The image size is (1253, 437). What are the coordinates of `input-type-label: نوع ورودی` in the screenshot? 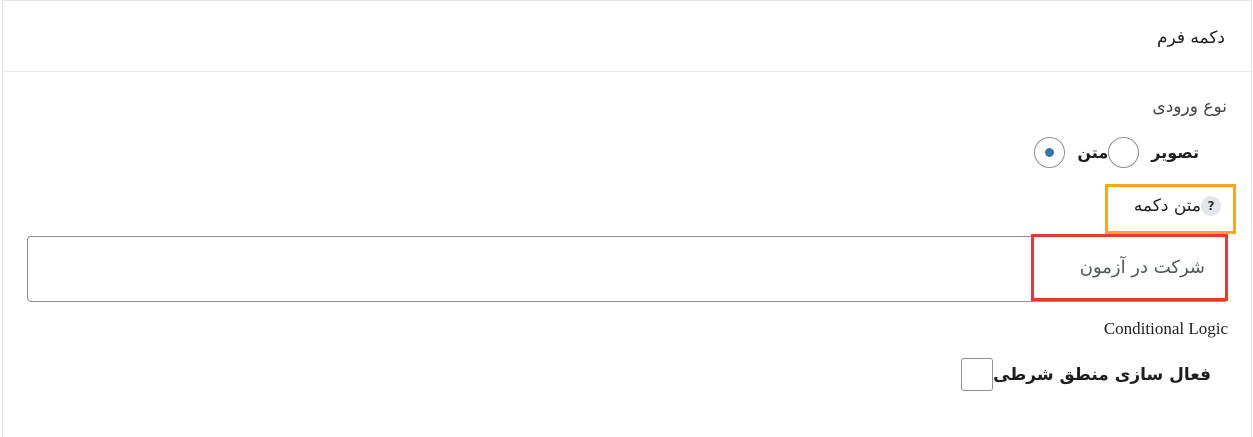 It's located at (1189, 107).